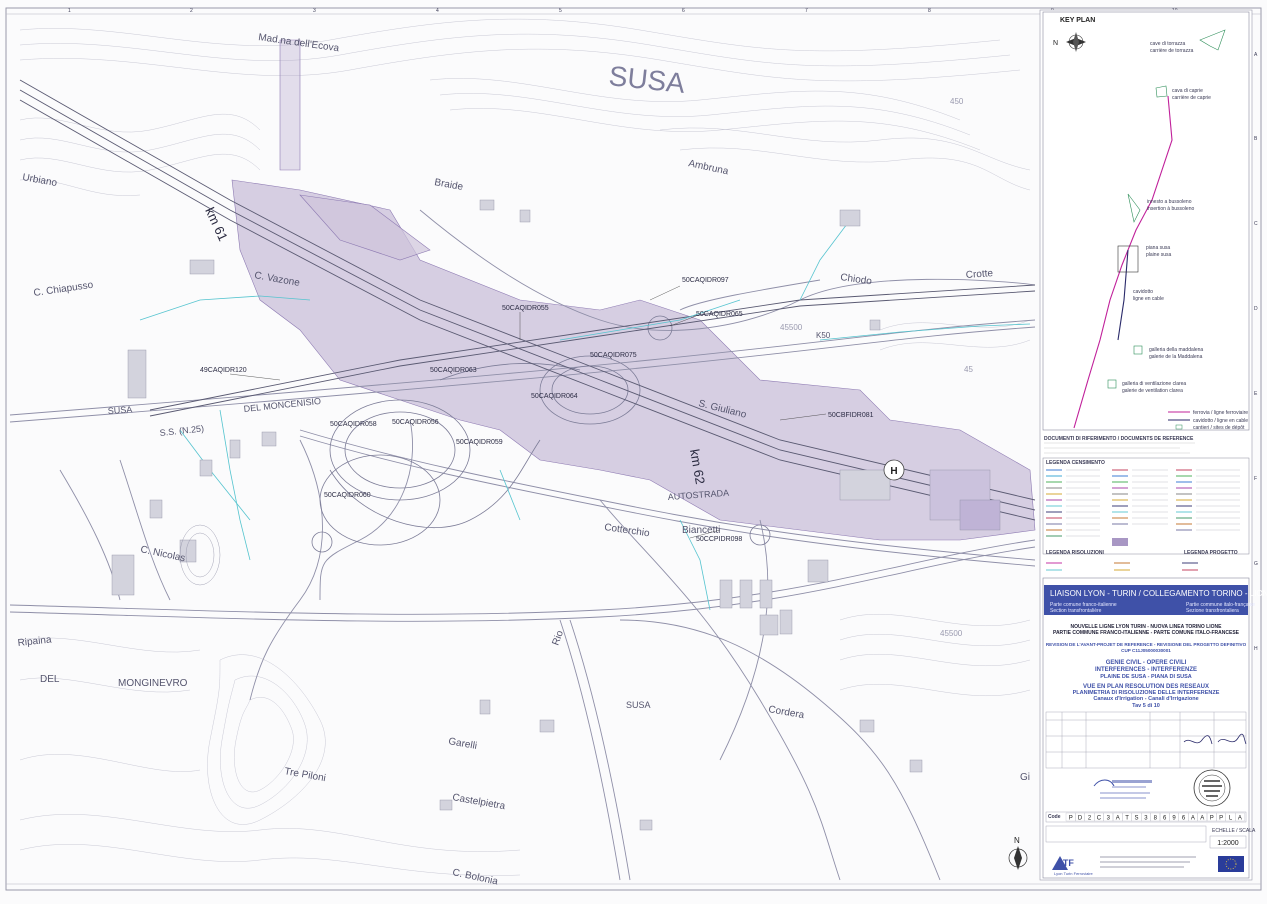 This screenshot has height=909, width=1267. Describe the element at coordinates (1066, 863) in the screenshot. I see `ltf-logo-text: LTF` at that location.